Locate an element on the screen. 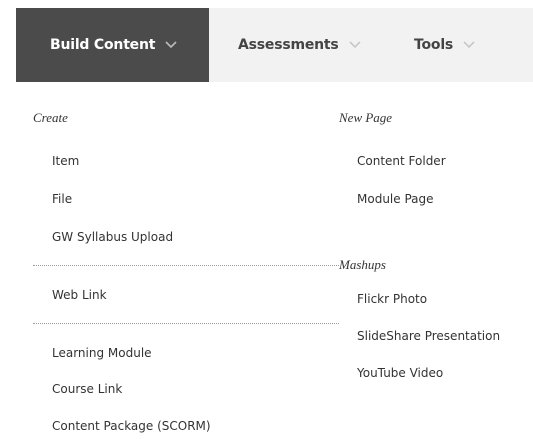  tab-tools-label: Tools is located at coordinates (434, 45).